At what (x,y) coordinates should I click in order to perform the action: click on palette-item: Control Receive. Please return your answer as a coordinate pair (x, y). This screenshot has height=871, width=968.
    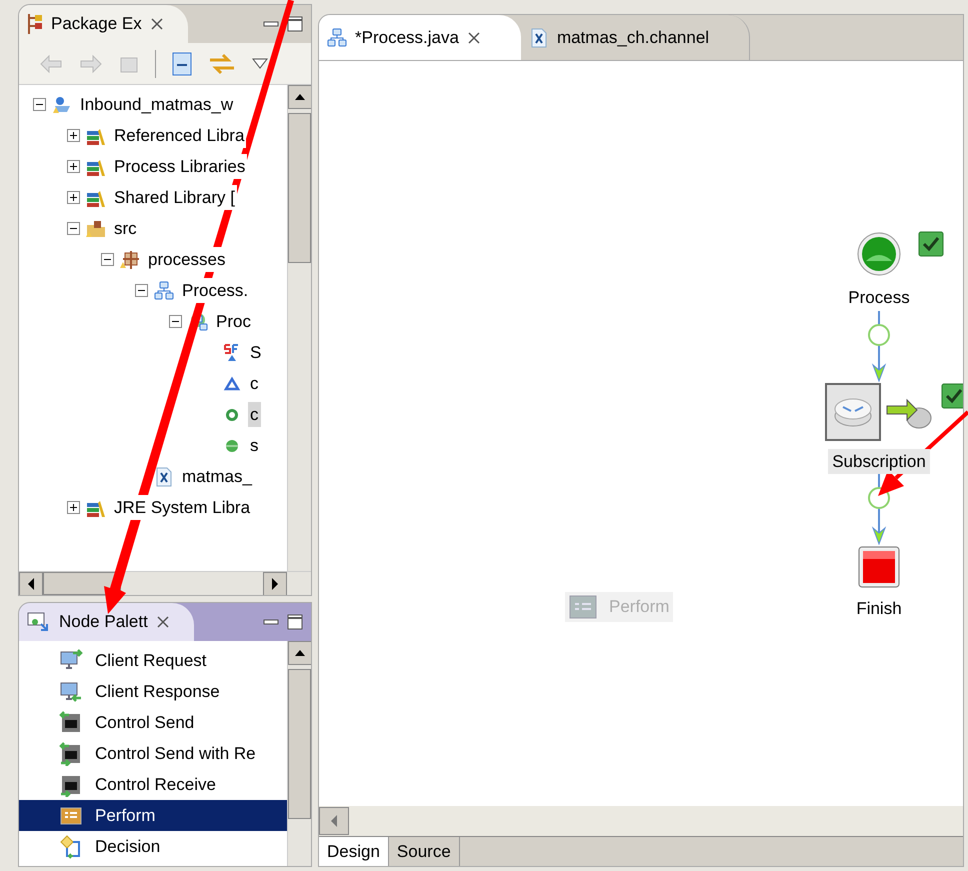
    Looking at the image, I should click on (153, 784).